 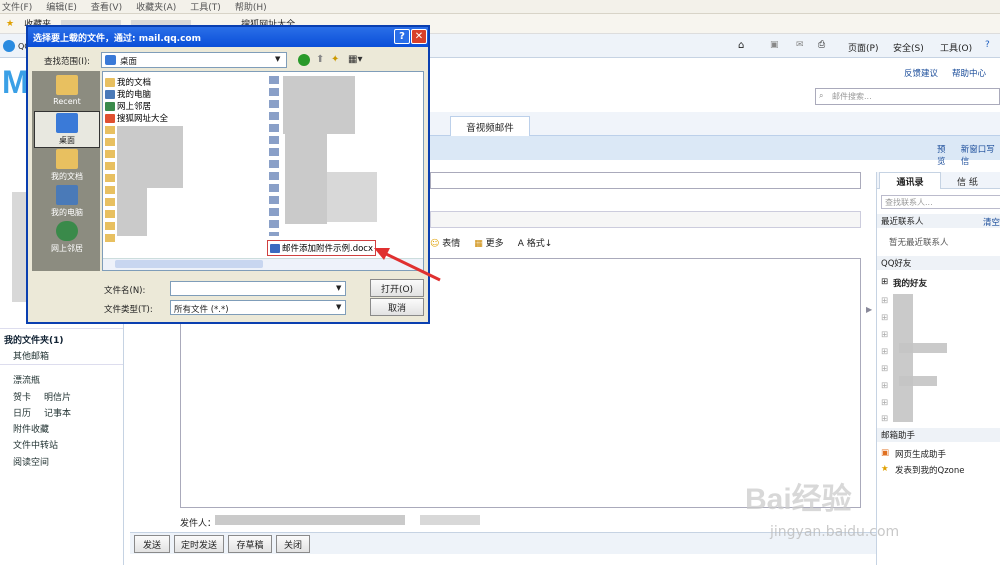 What do you see at coordinates (991, 222) in the screenshot?
I see `clear-link: 清空` at bounding box center [991, 222].